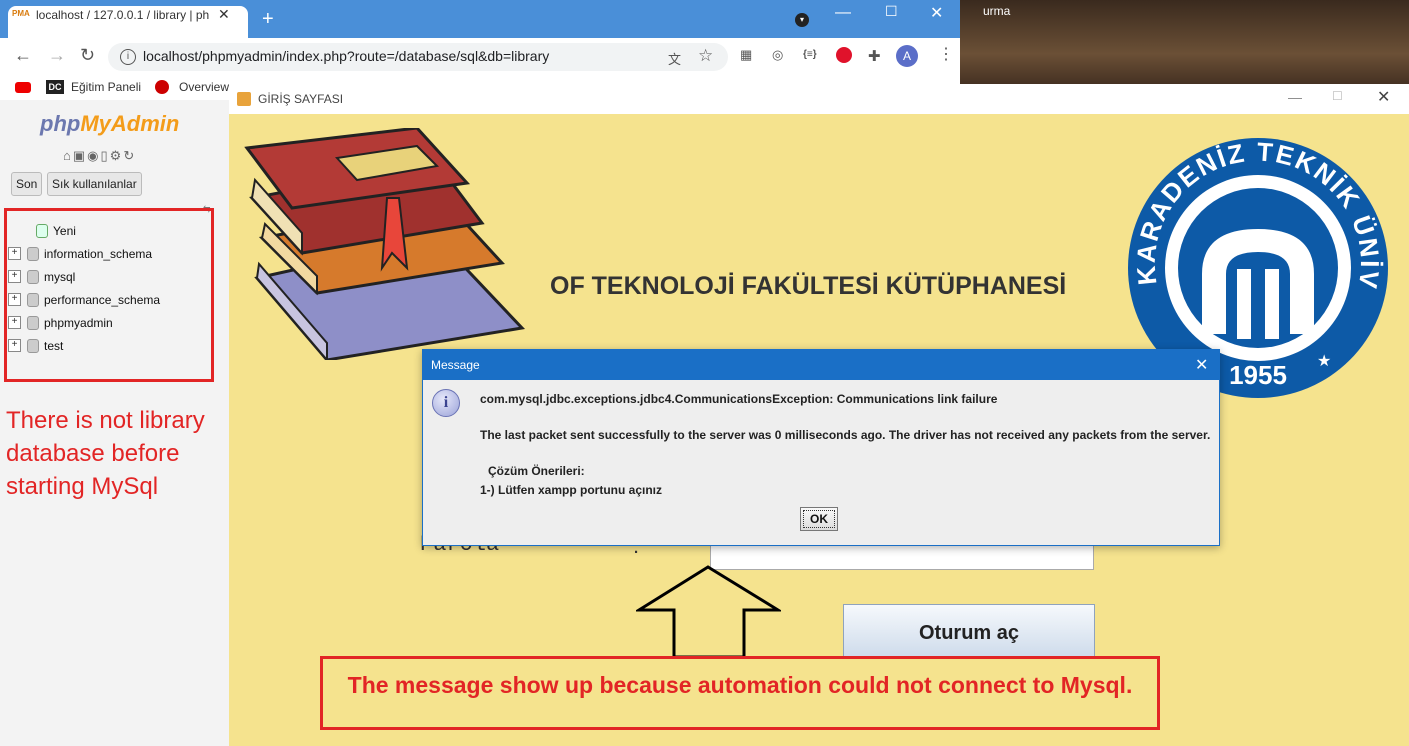 This screenshot has width=1409, height=746. What do you see at coordinates (301, 99) in the screenshot?
I see `login-window-title: GİRİŞ SAYFASI` at bounding box center [301, 99].